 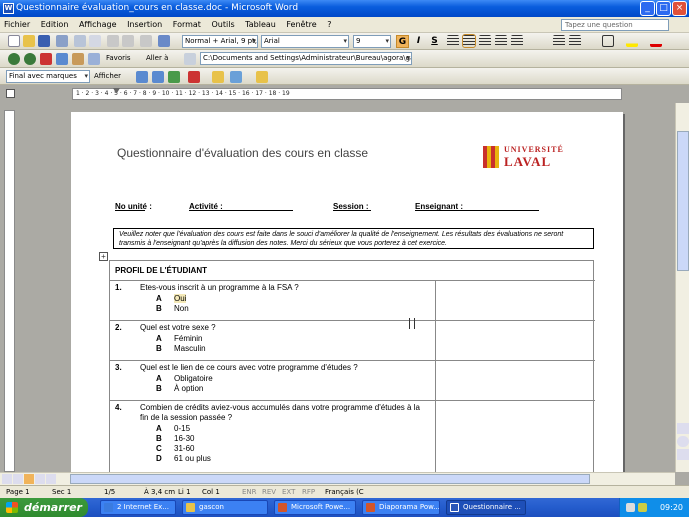 I want to click on display-mode-select: Final avec marques, so click(x=48, y=76).